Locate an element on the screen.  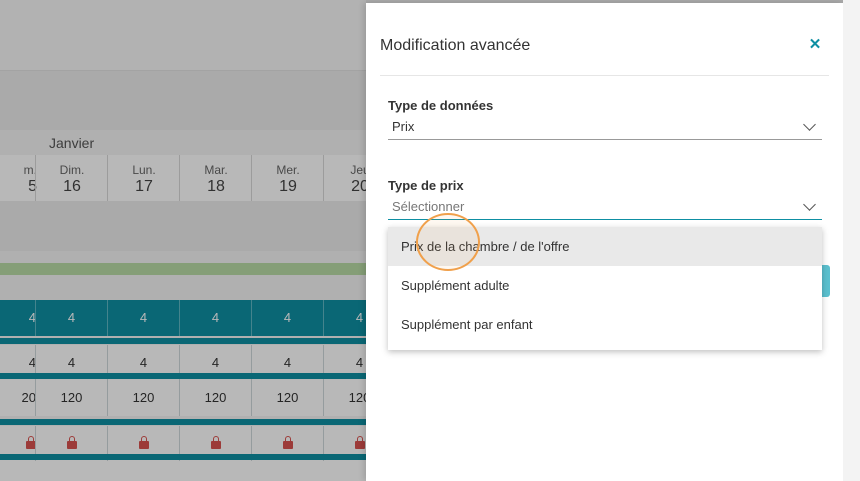
option-child-supplement: Supplément par enfant is located at coordinates (605, 324).